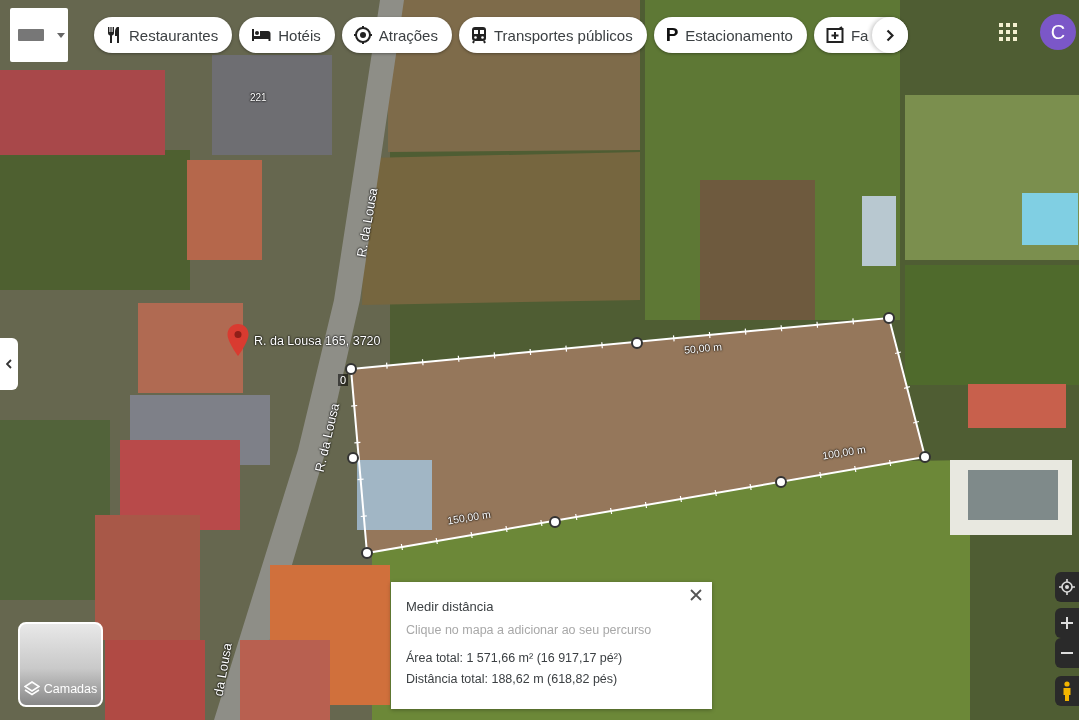 The image size is (1079, 720). Describe the element at coordinates (396, 35) in the screenshot. I see `category-chip: Atrações` at that location.